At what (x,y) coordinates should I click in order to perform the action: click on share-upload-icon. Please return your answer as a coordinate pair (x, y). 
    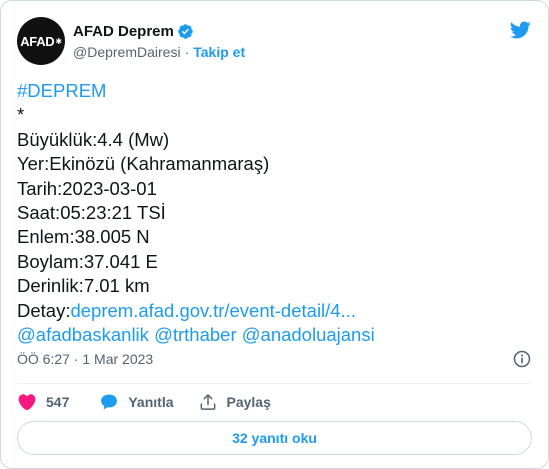
    Looking at the image, I should click on (207, 402).